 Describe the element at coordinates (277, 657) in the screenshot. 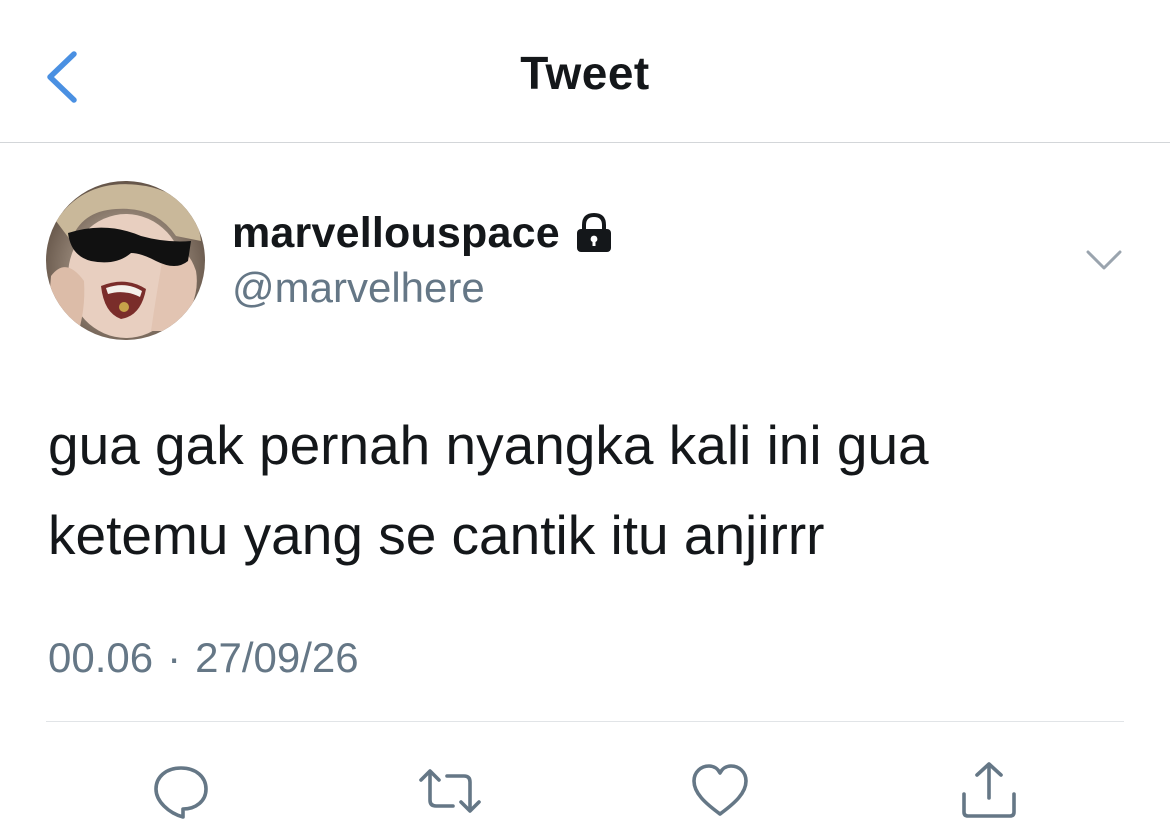

I see `tweet-date: 27/09/26` at that location.